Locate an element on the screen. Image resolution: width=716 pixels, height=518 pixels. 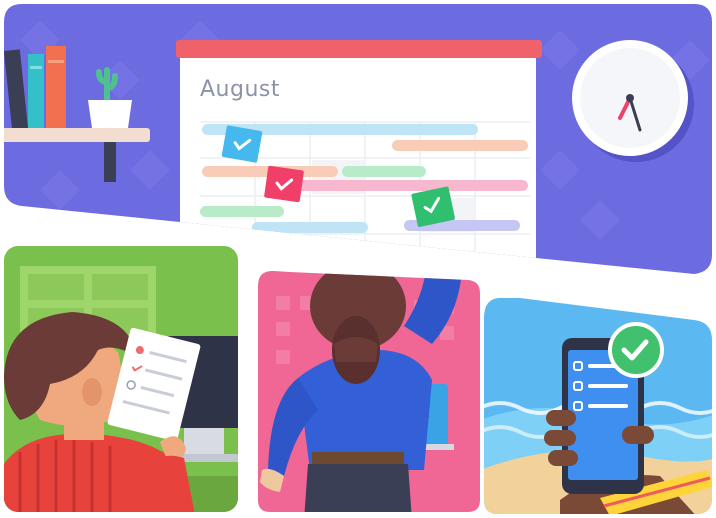
middle-panel is located at coordinates (369, 391).